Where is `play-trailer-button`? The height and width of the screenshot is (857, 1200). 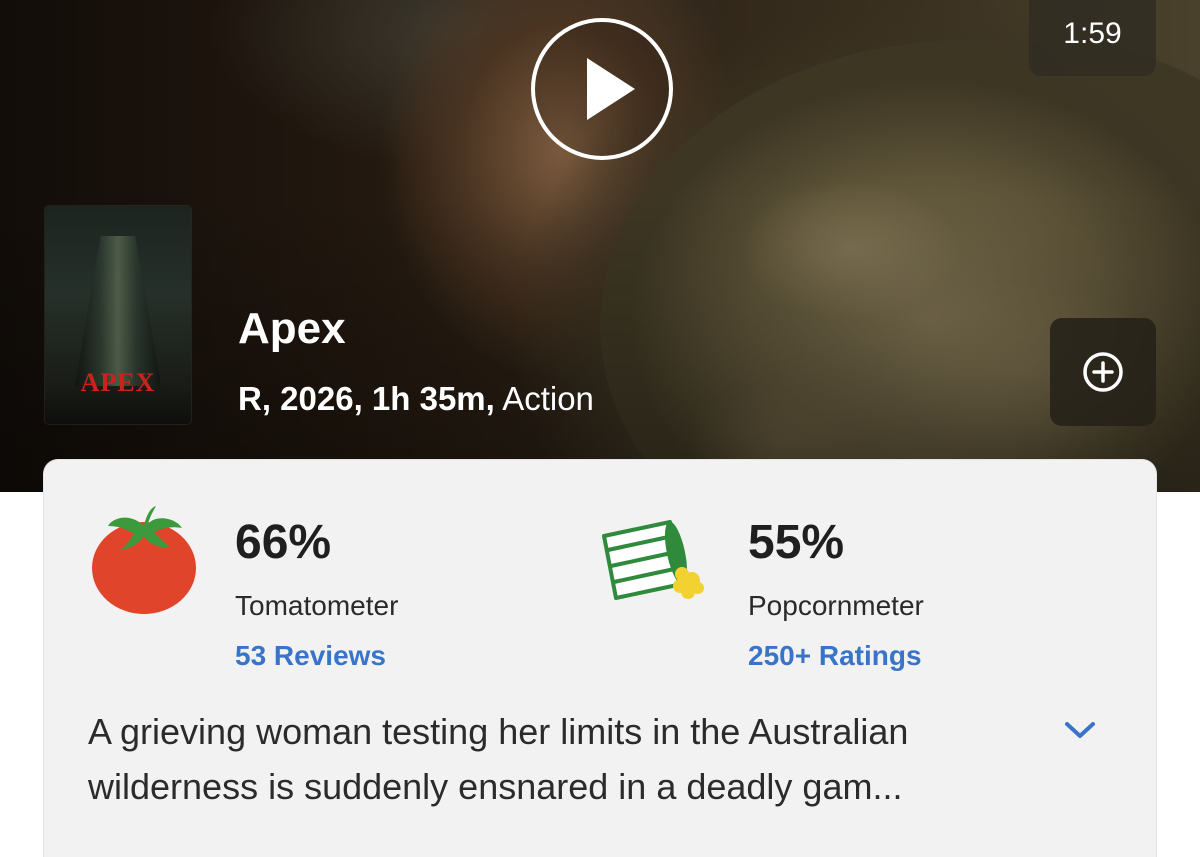 play-trailer-button is located at coordinates (602, 89).